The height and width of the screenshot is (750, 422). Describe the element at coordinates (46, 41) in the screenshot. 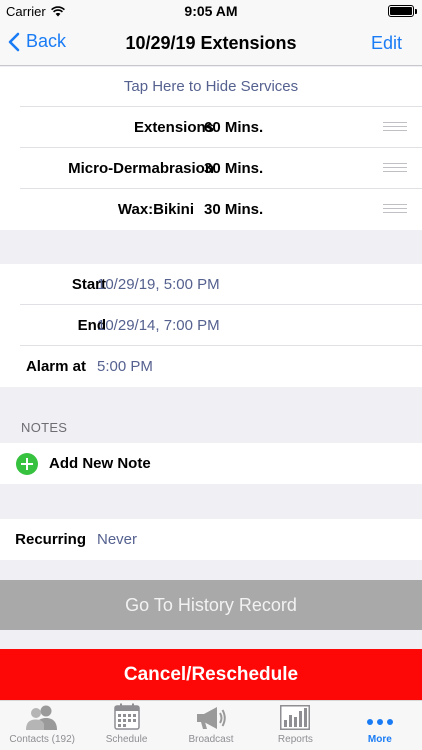

I see `back-label: Back` at that location.